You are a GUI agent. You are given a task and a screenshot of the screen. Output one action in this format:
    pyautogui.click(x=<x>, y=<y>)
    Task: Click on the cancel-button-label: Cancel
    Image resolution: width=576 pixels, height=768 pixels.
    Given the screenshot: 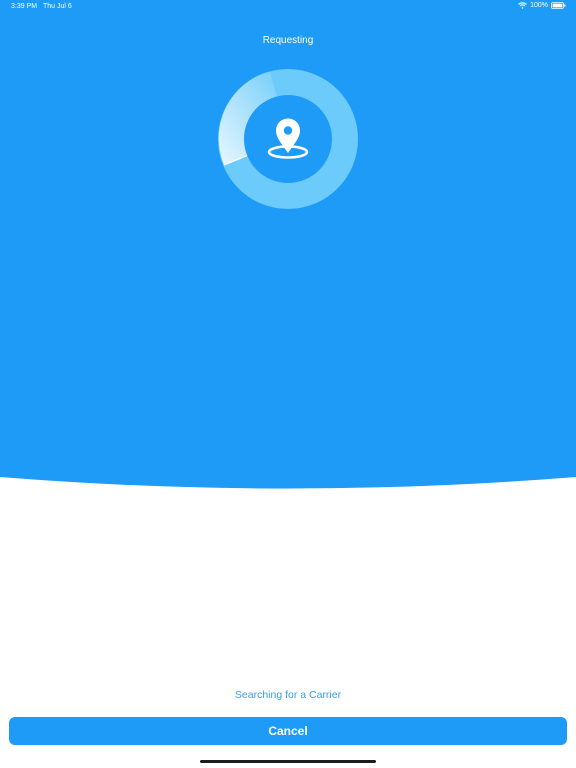 What is the action you would take?
    pyautogui.click(x=288, y=731)
    